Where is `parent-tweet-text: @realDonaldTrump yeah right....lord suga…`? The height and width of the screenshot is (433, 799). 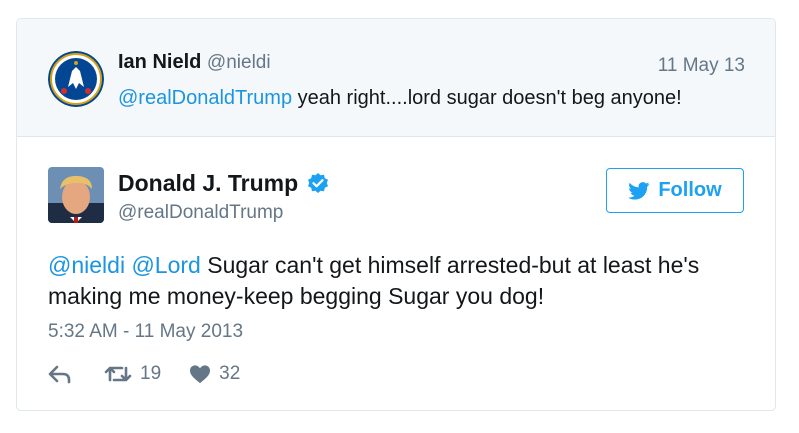 parent-tweet-text: @realDonaldTrump yeah right....lord suga… is located at coordinates (400, 98).